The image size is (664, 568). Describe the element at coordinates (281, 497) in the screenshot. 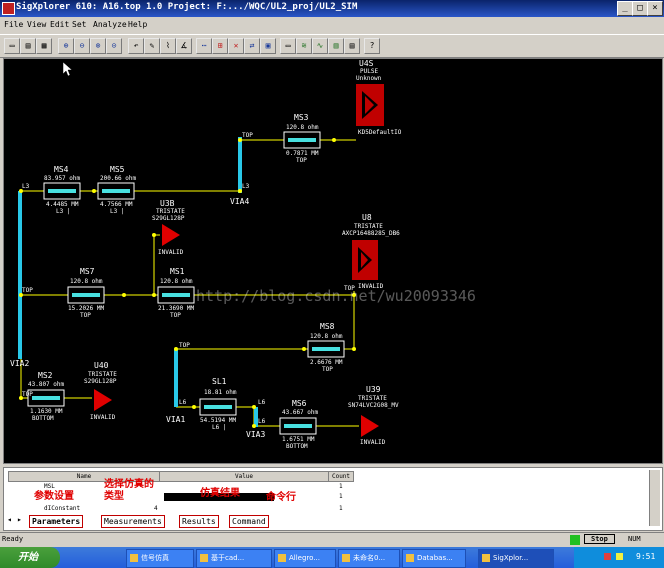

I see `annotation-command: 命令行` at that location.